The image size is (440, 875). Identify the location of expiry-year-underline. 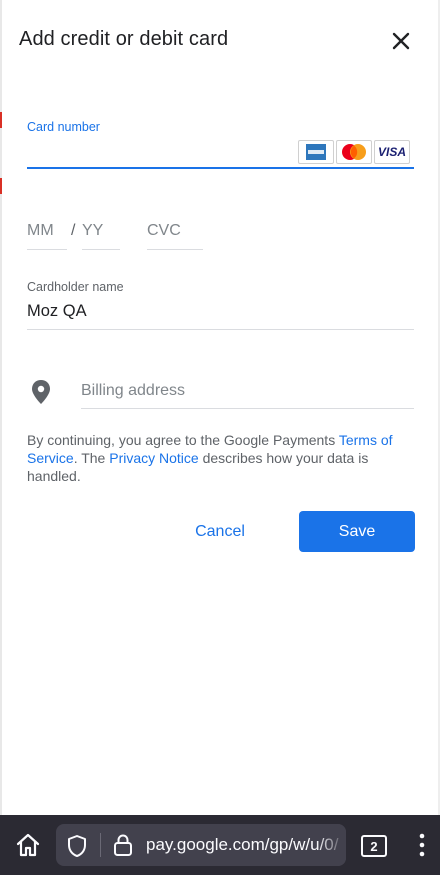
(101, 249).